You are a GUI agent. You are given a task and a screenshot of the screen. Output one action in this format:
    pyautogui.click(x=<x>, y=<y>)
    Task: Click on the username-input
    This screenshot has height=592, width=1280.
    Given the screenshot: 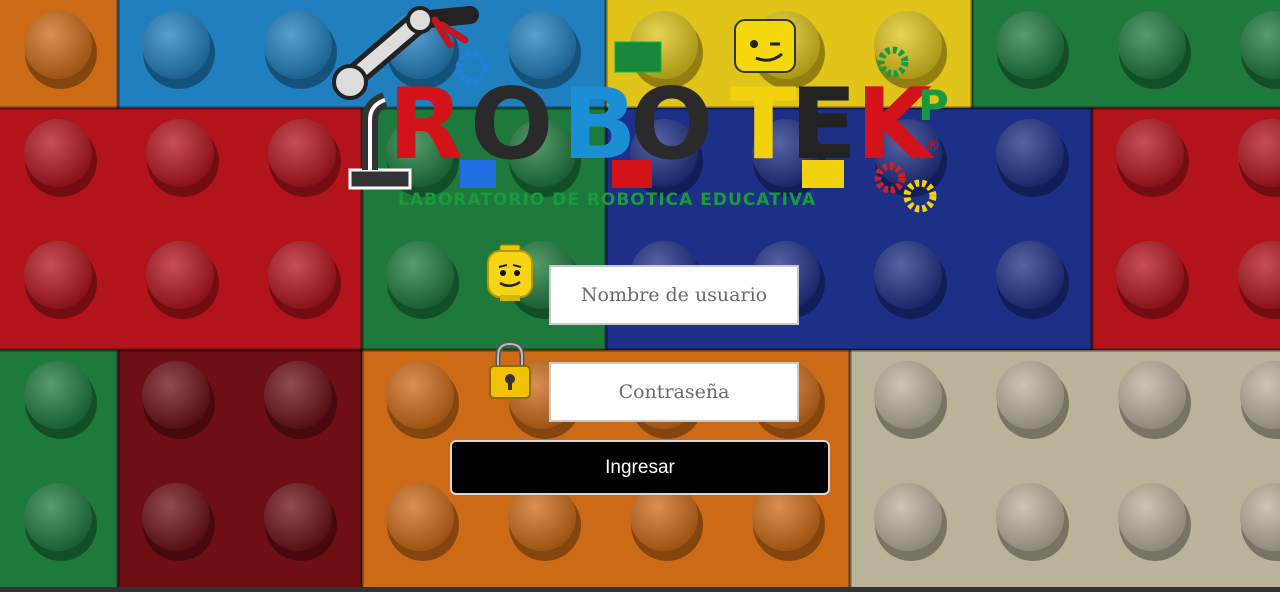 What is the action you would take?
    pyautogui.click(x=674, y=295)
    